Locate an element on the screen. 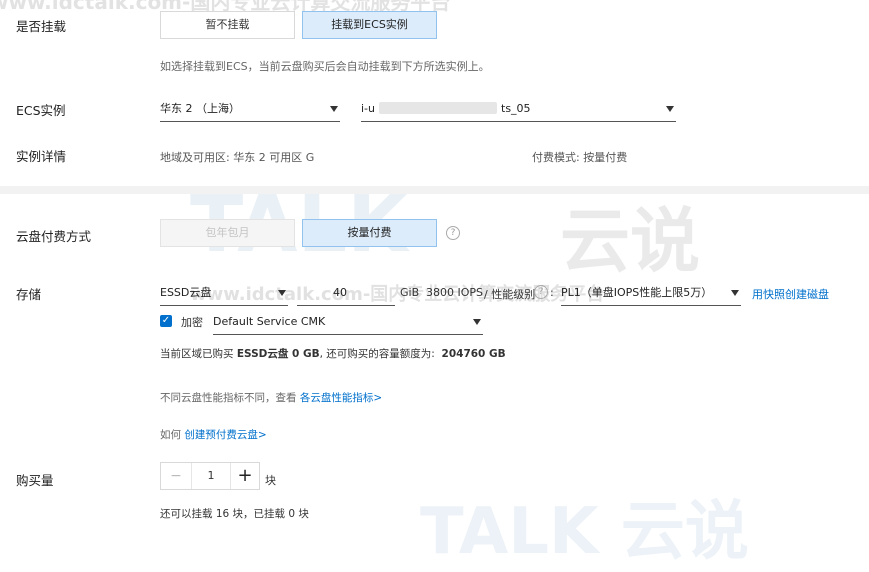 This screenshot has height=572, width=869. quantity-increment-button: + is located at coordinates (244, 476).